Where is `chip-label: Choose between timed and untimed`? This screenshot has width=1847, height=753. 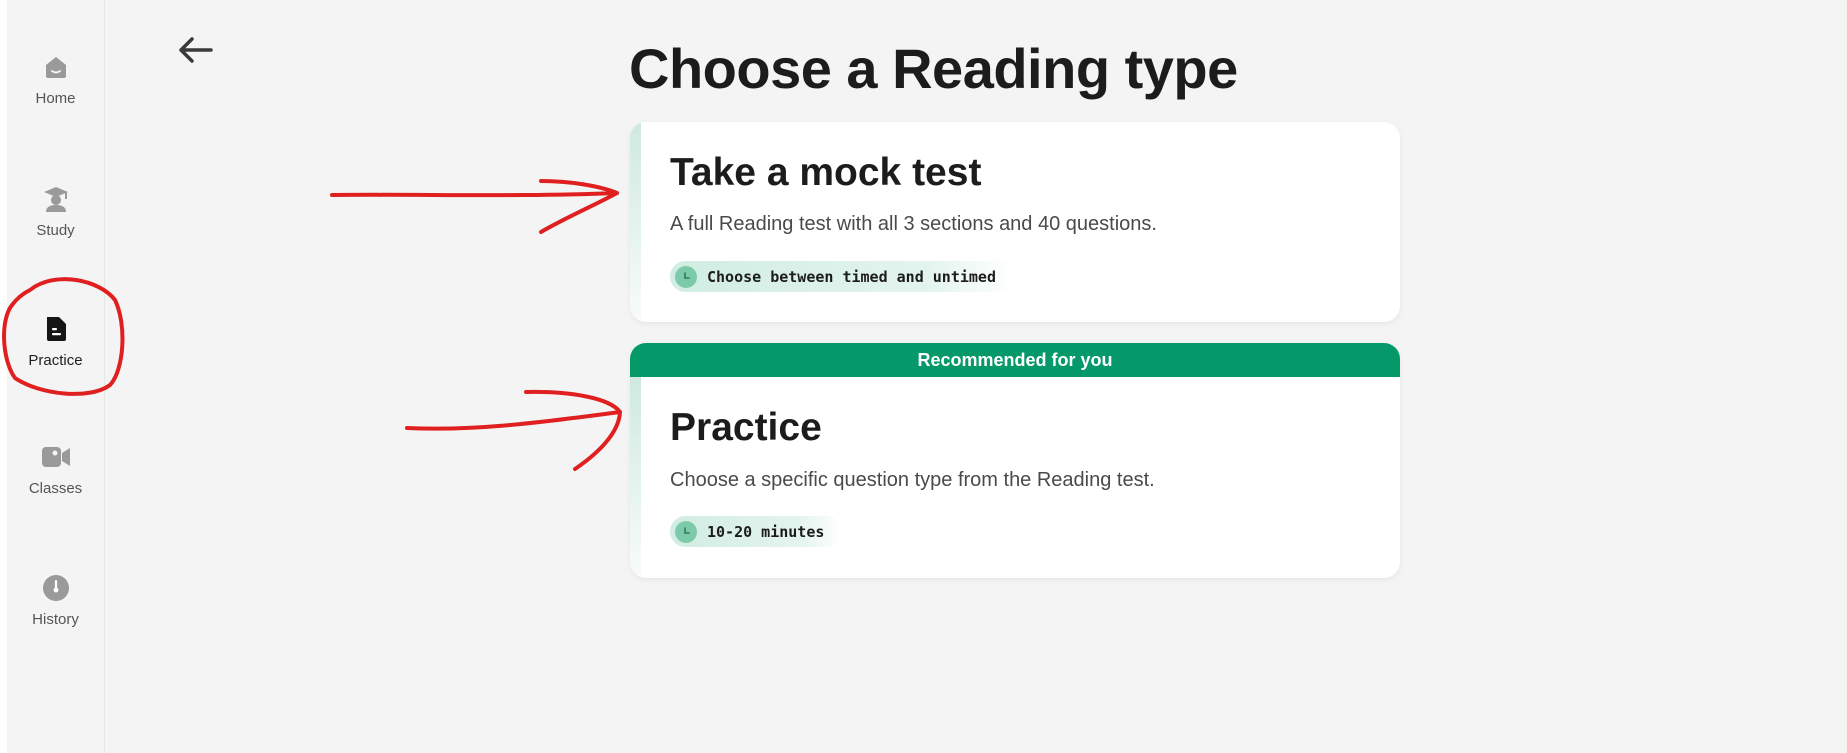
chip-label: Choose between timed and untimed is located at coordinates (851, 276).